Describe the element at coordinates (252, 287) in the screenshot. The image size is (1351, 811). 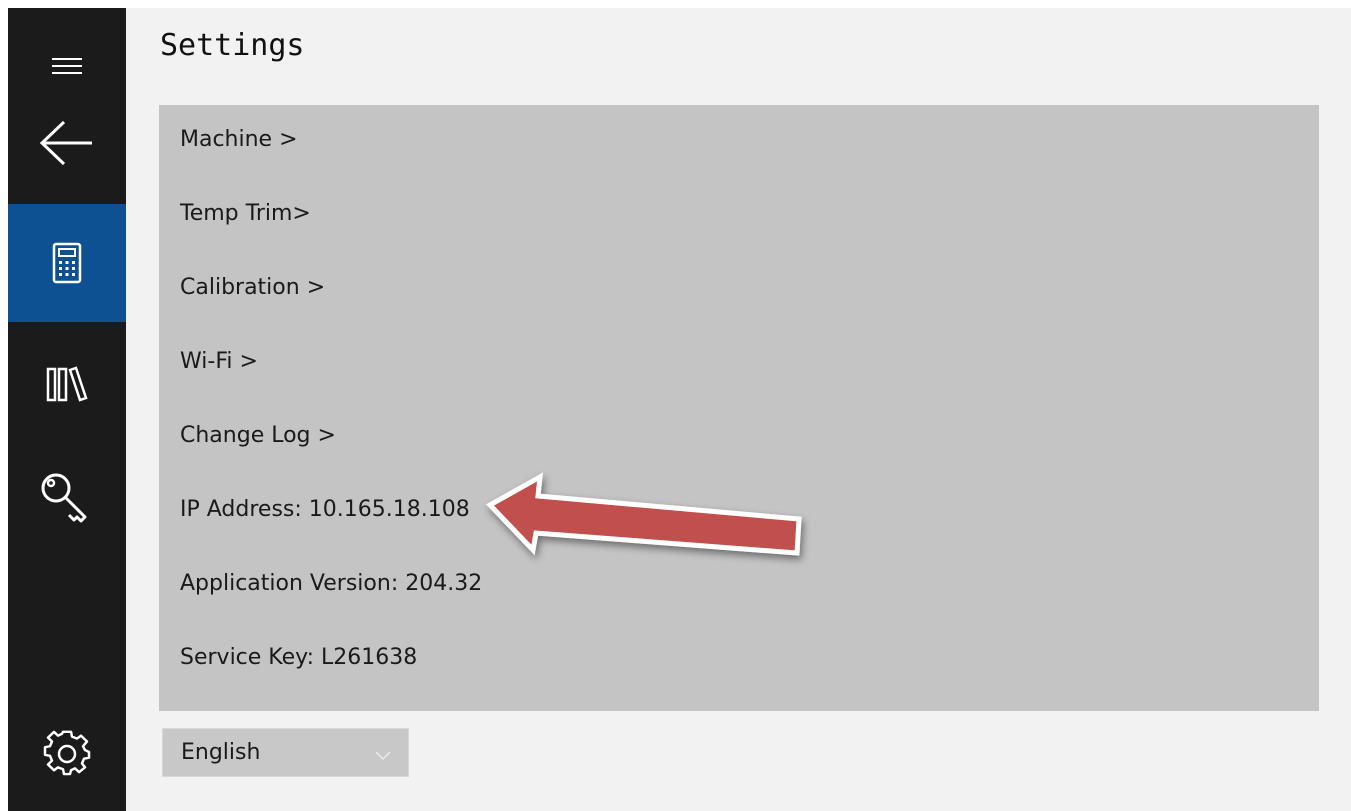
I see `calibration-link: Calibration >` at that location.